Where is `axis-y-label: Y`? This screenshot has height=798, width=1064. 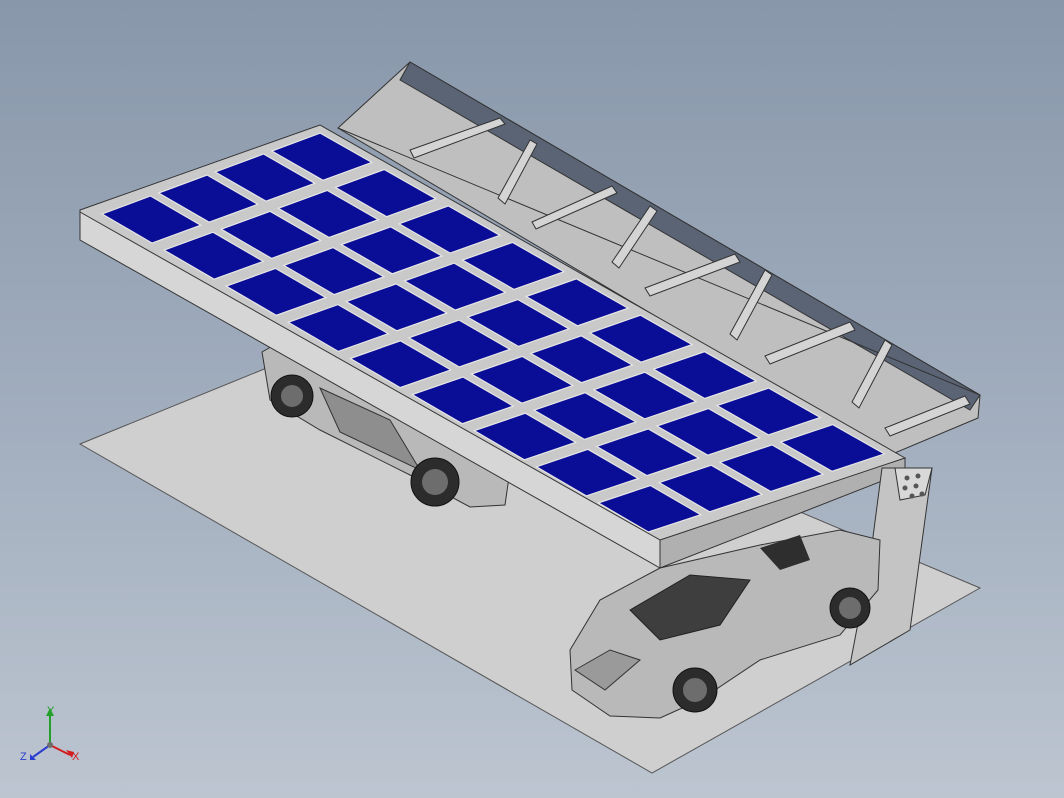
axis-y-label: Y is located at coordinates (51, 711).